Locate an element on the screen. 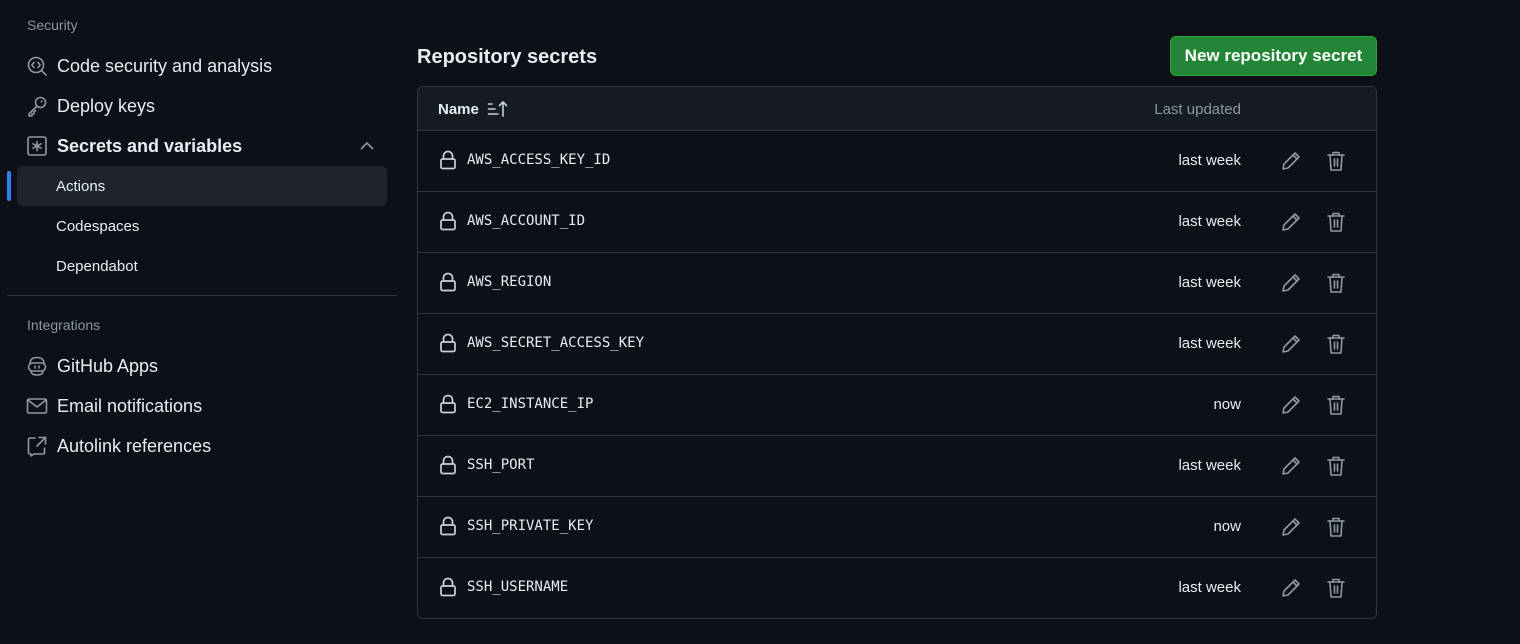 The image size is (1520, 644). sidebar-subitem-label: Codespaces is located at coordinates (98, 226).